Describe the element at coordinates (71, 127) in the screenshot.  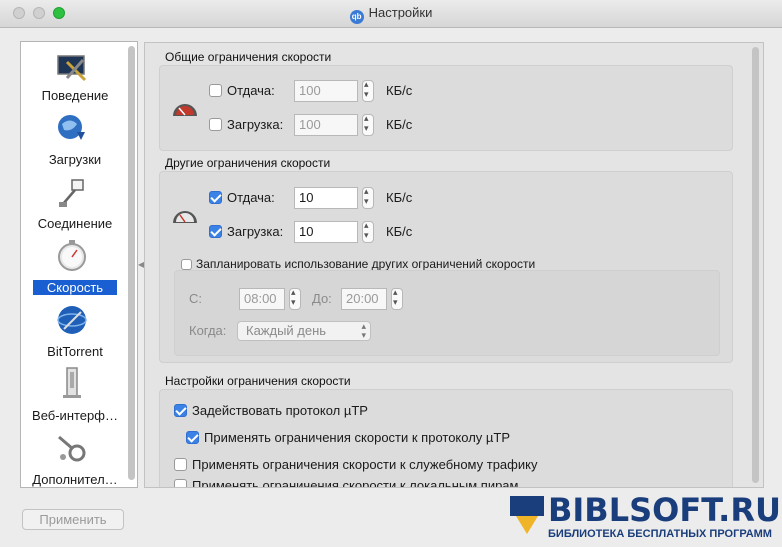
I see `globe-download-icon` at that location.